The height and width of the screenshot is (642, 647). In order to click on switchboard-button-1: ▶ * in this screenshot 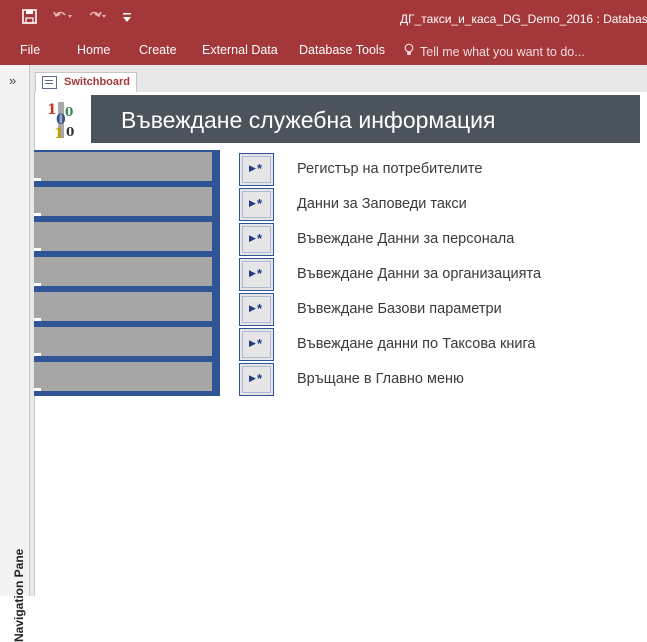, I will do `click(256, 169)`.